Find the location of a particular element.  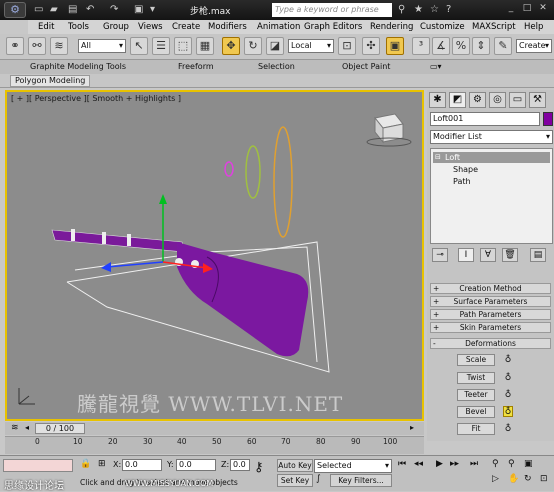

teeter-toggle-bulb-icon: ♁ is located at coordinates (508, 395).